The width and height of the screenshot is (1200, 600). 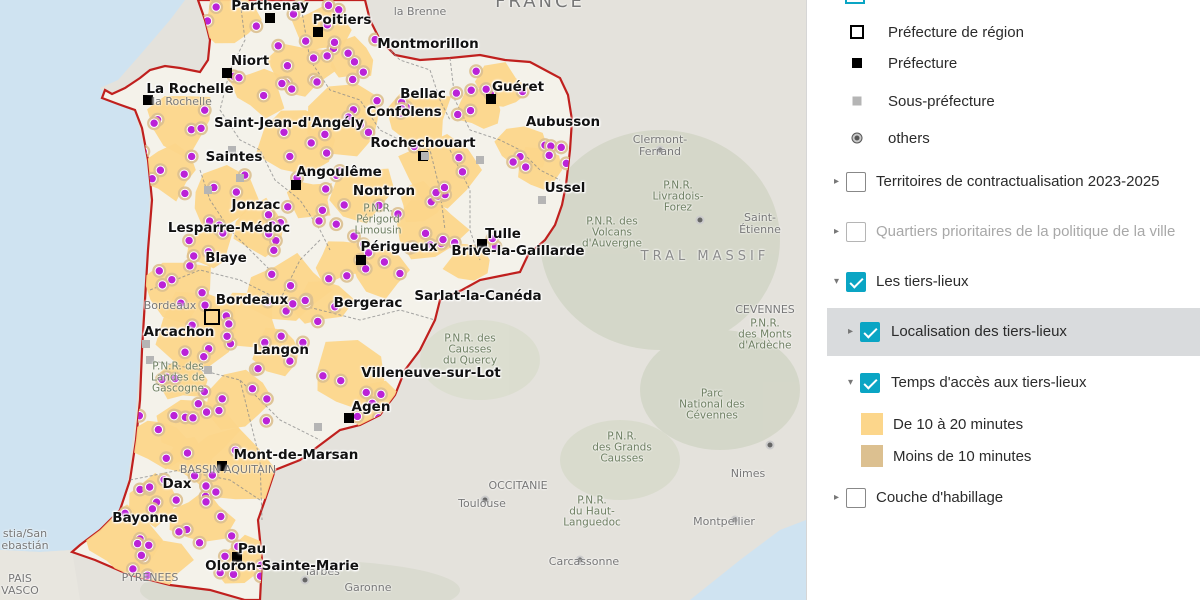 I want to click on layer-habillage: ▸ Couche d'habillage, so click(x=1003, y=498).